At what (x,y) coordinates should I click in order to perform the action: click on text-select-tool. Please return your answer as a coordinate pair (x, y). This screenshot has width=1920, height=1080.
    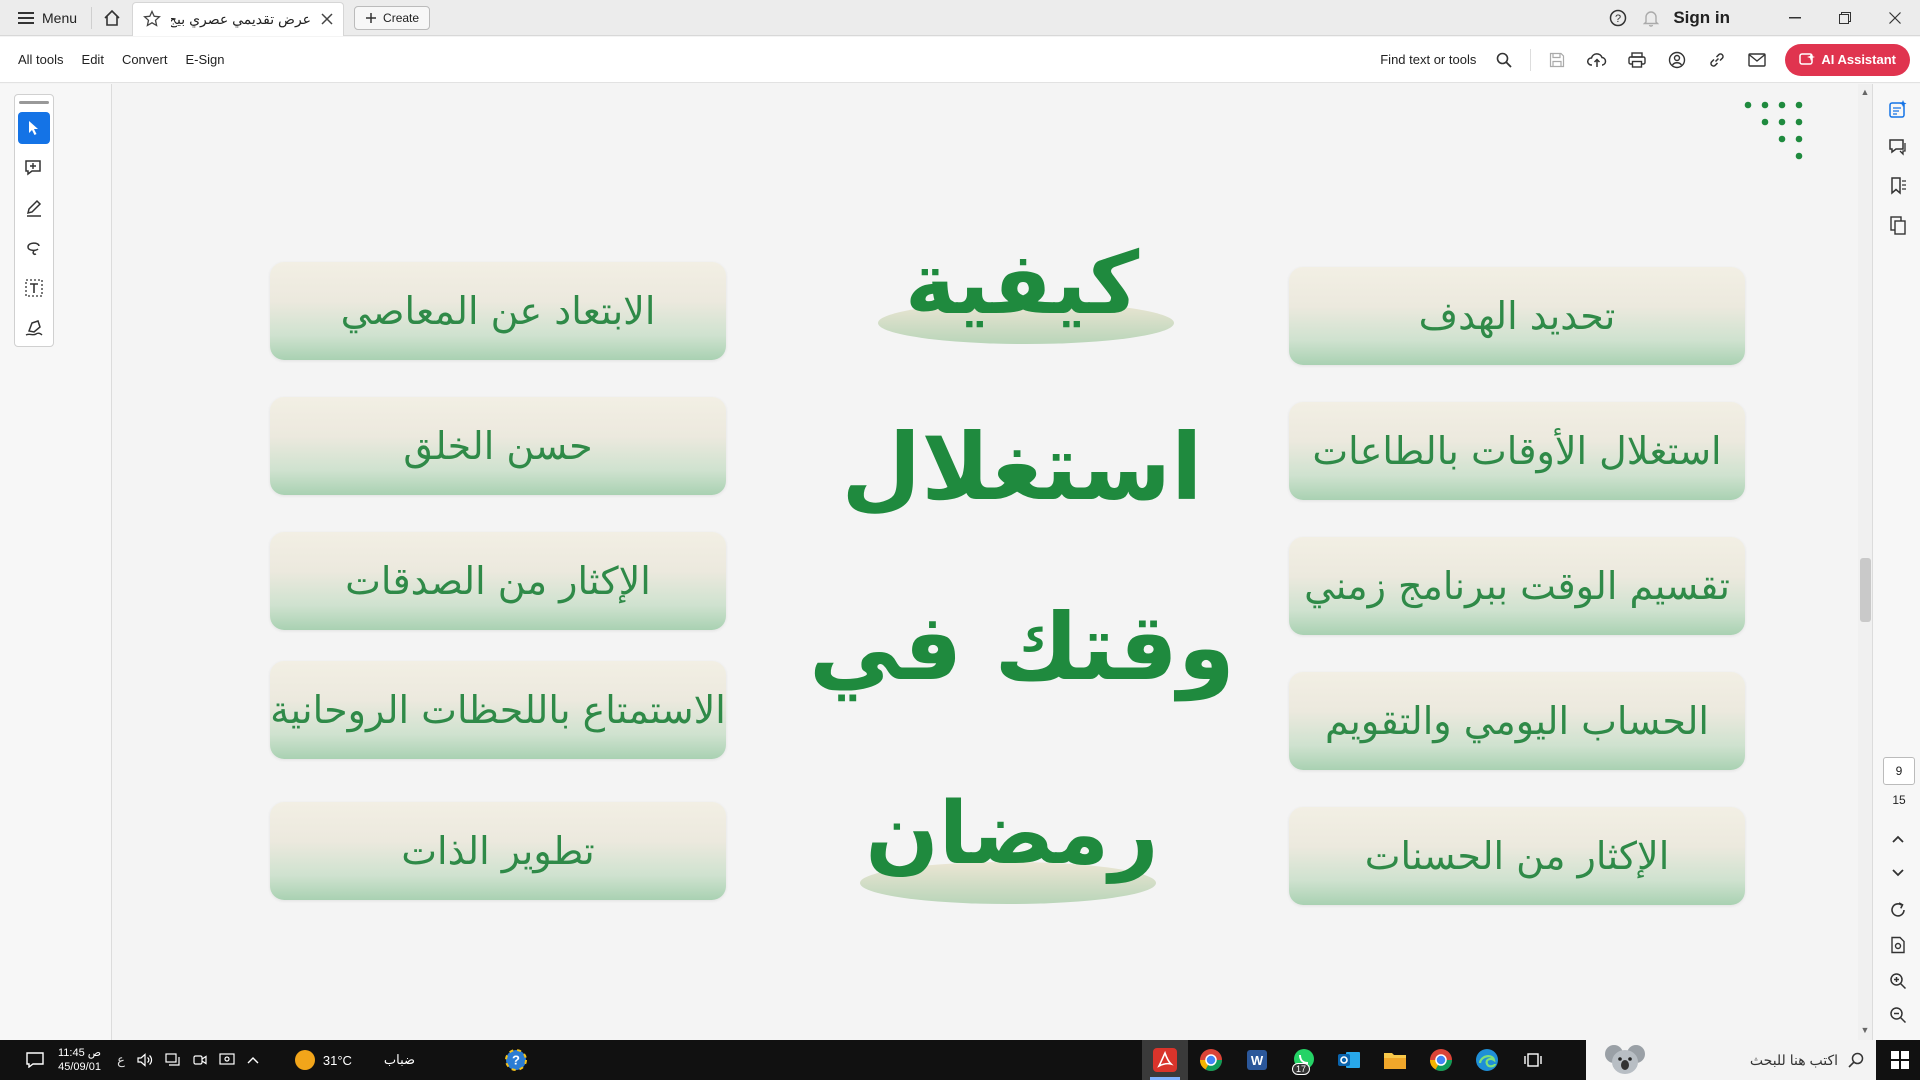
    Looking at the image, I should click on (34, 288).